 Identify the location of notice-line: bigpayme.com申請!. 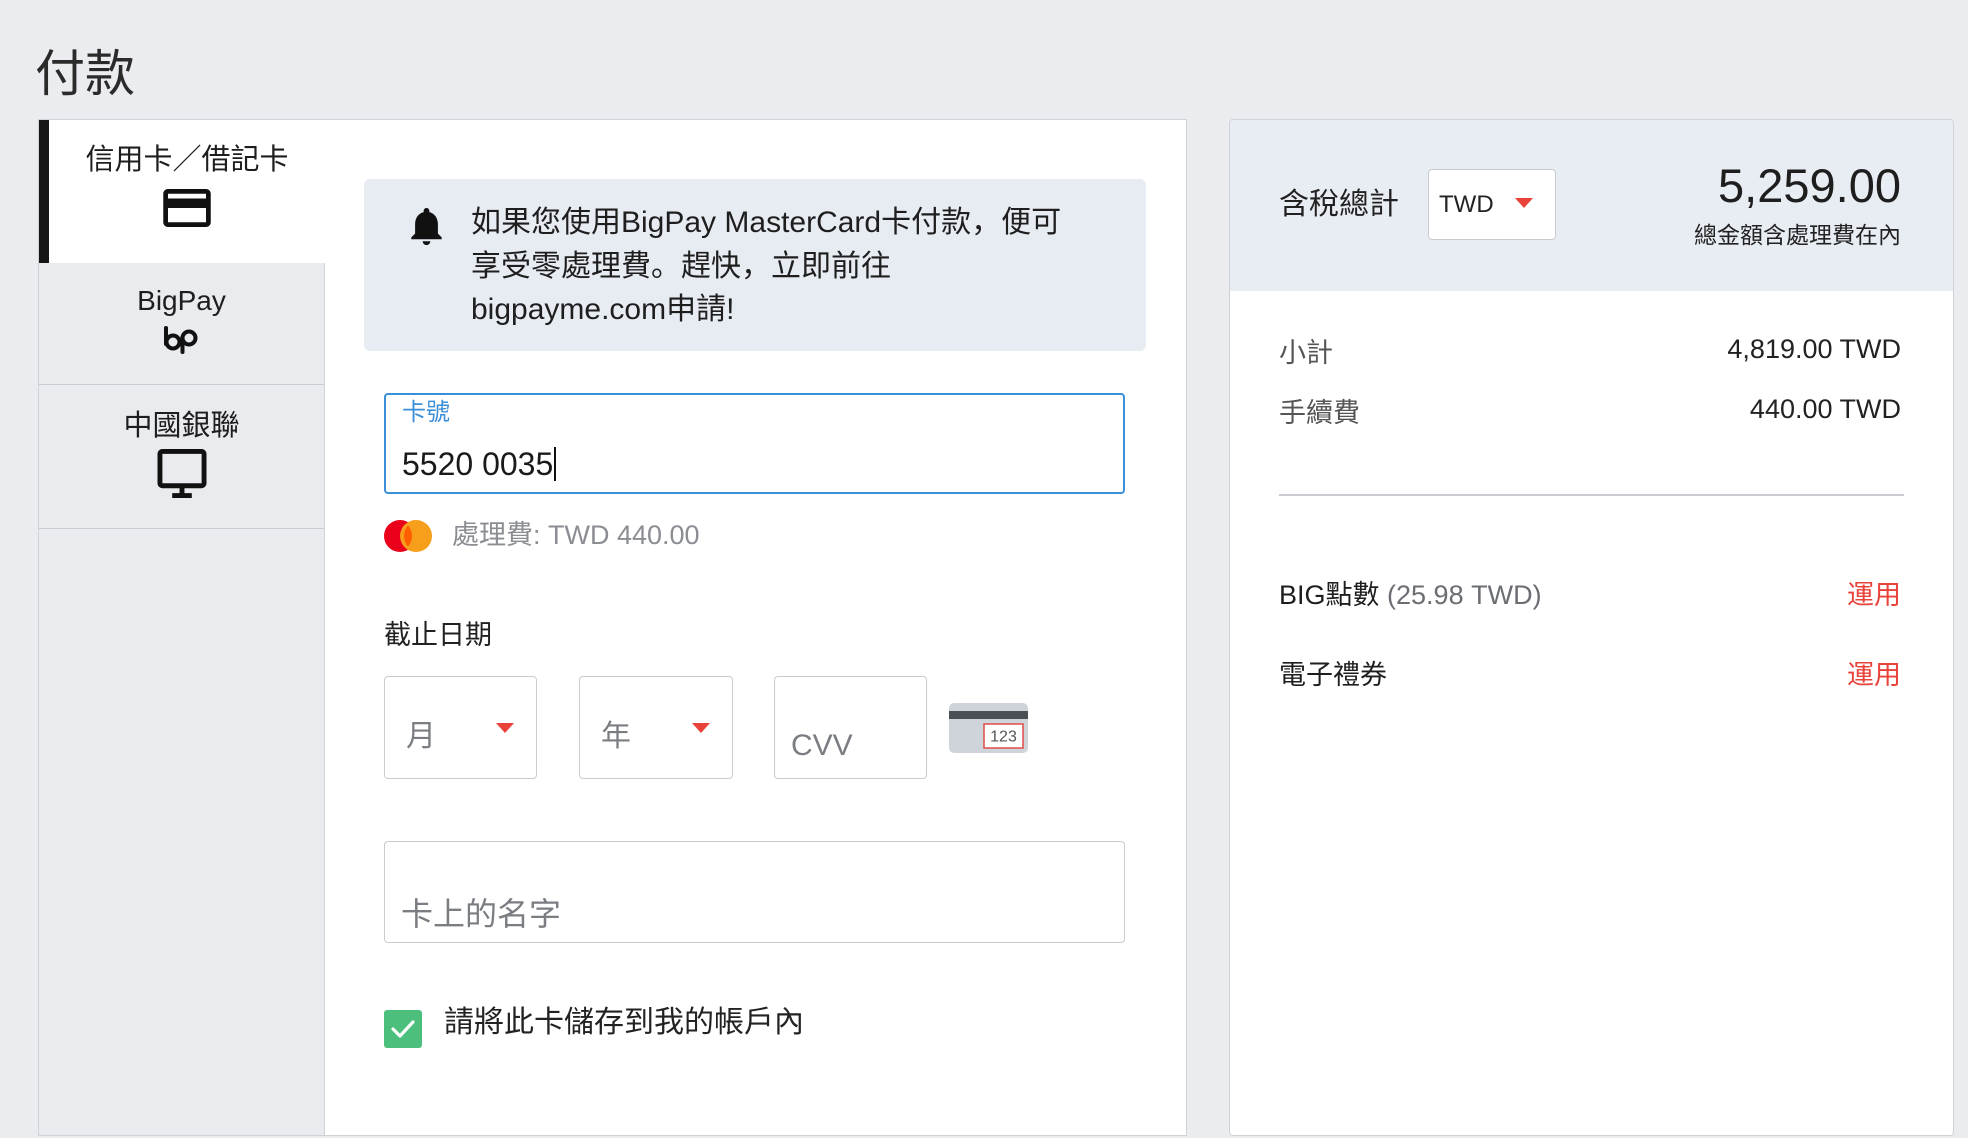
(603, 309).